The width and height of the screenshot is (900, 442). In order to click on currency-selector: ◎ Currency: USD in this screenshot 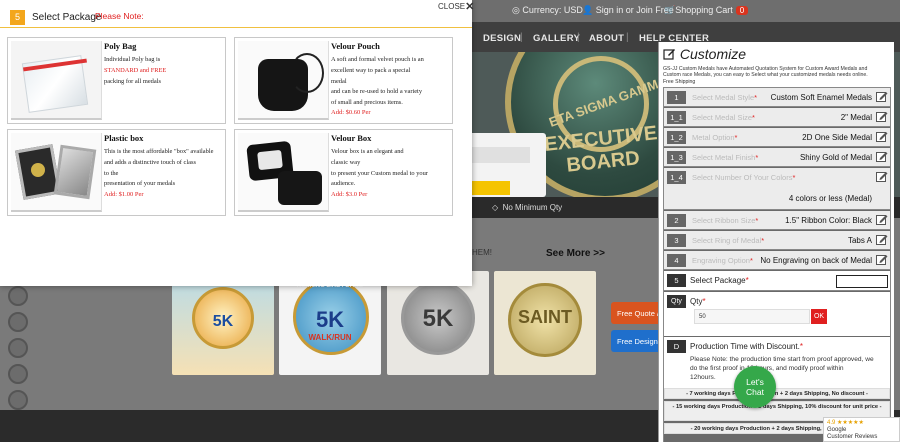, I will do `click(547, 10)`.